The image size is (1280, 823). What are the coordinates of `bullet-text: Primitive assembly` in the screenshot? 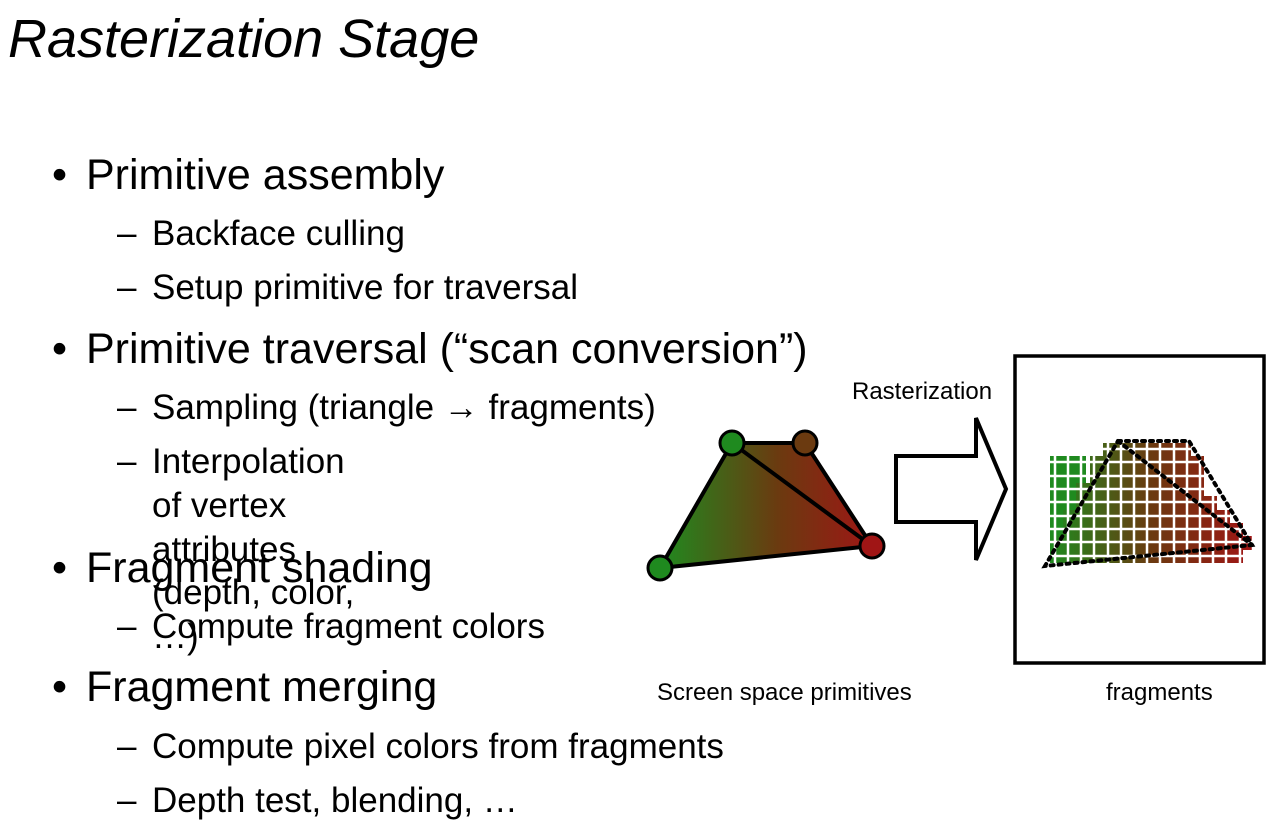 It's located at (265, 175).